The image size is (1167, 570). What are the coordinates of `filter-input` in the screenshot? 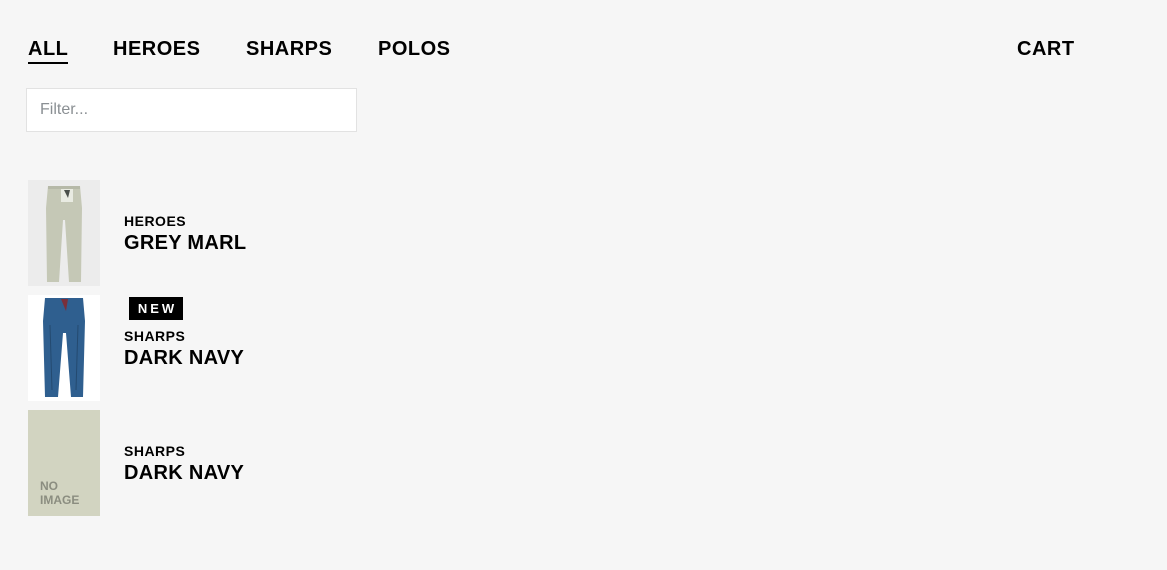 It's located at (191, 110).